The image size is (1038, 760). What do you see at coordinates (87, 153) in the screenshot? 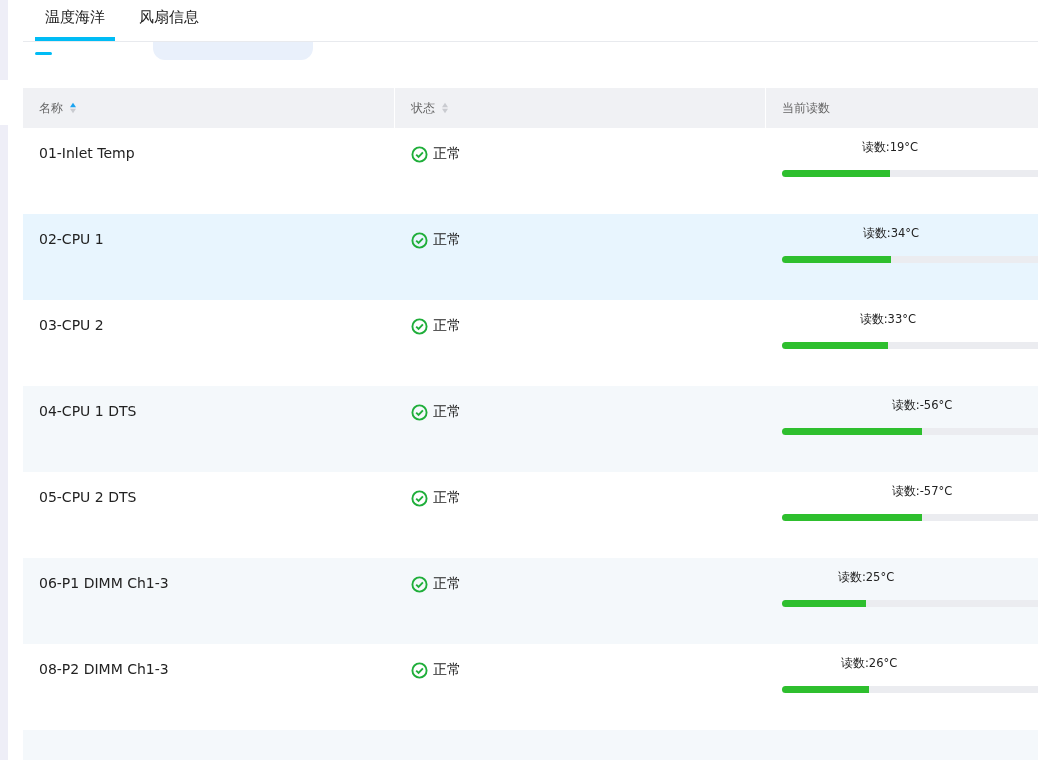
I see `table-cell: 01-Inlet Temp` at bounding box center [87, 153].